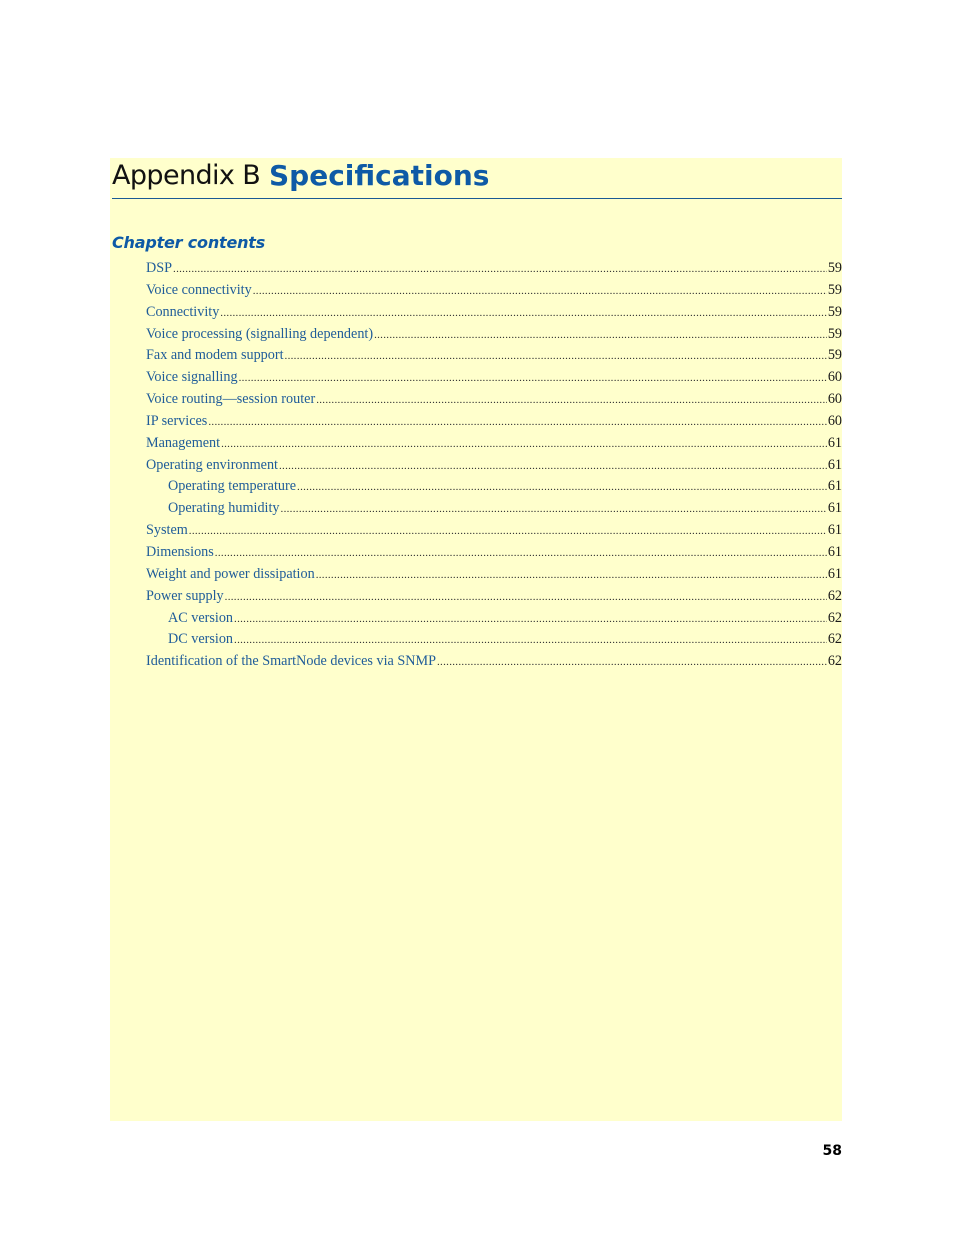 This screenshot has height=1235, width=954. Describe the element at coordinates (379, 175) in the screenshot. I see `chapter-title-main: Specifications` at that location.